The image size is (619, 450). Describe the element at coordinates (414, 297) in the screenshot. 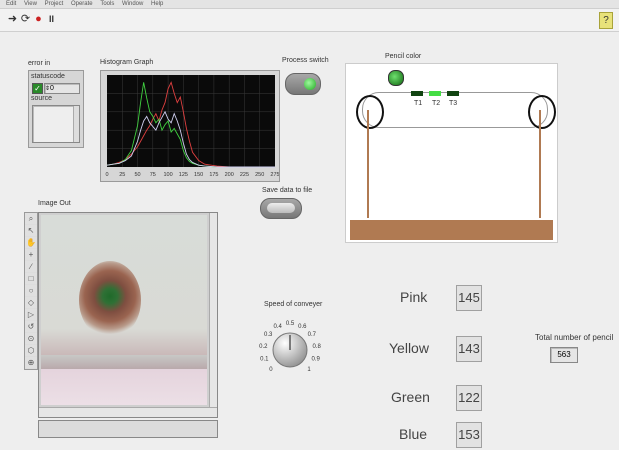

I see `pink-label: Pink` at that location.